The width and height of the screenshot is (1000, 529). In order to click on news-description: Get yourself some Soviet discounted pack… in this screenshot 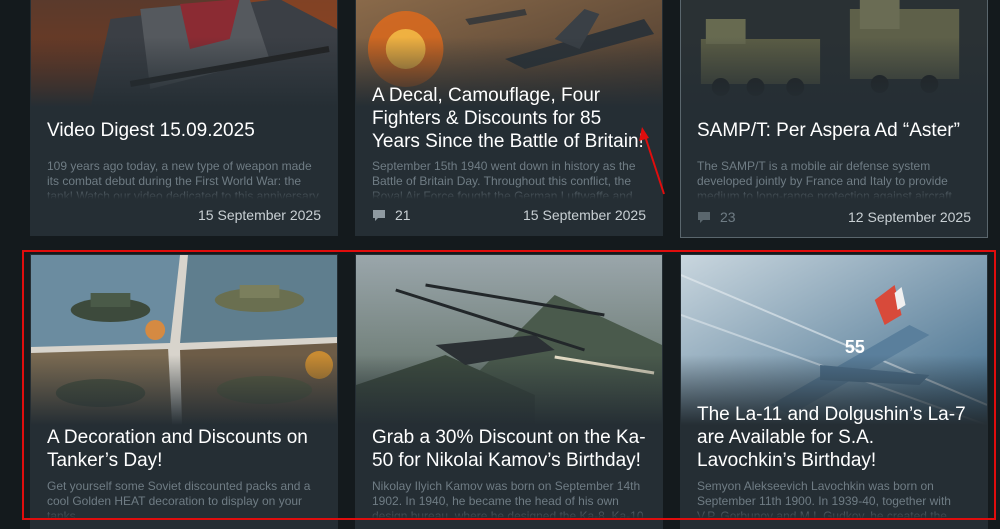, I will do `click(185, 499)`.